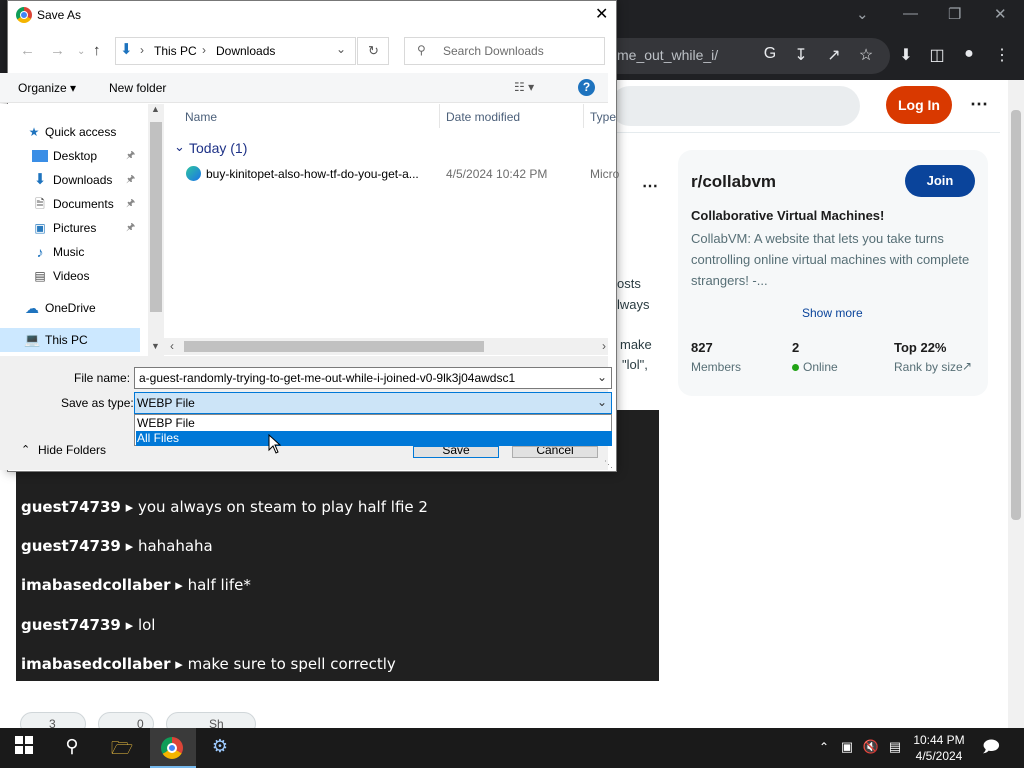  I want to click on column-divider, so click(583, 116).